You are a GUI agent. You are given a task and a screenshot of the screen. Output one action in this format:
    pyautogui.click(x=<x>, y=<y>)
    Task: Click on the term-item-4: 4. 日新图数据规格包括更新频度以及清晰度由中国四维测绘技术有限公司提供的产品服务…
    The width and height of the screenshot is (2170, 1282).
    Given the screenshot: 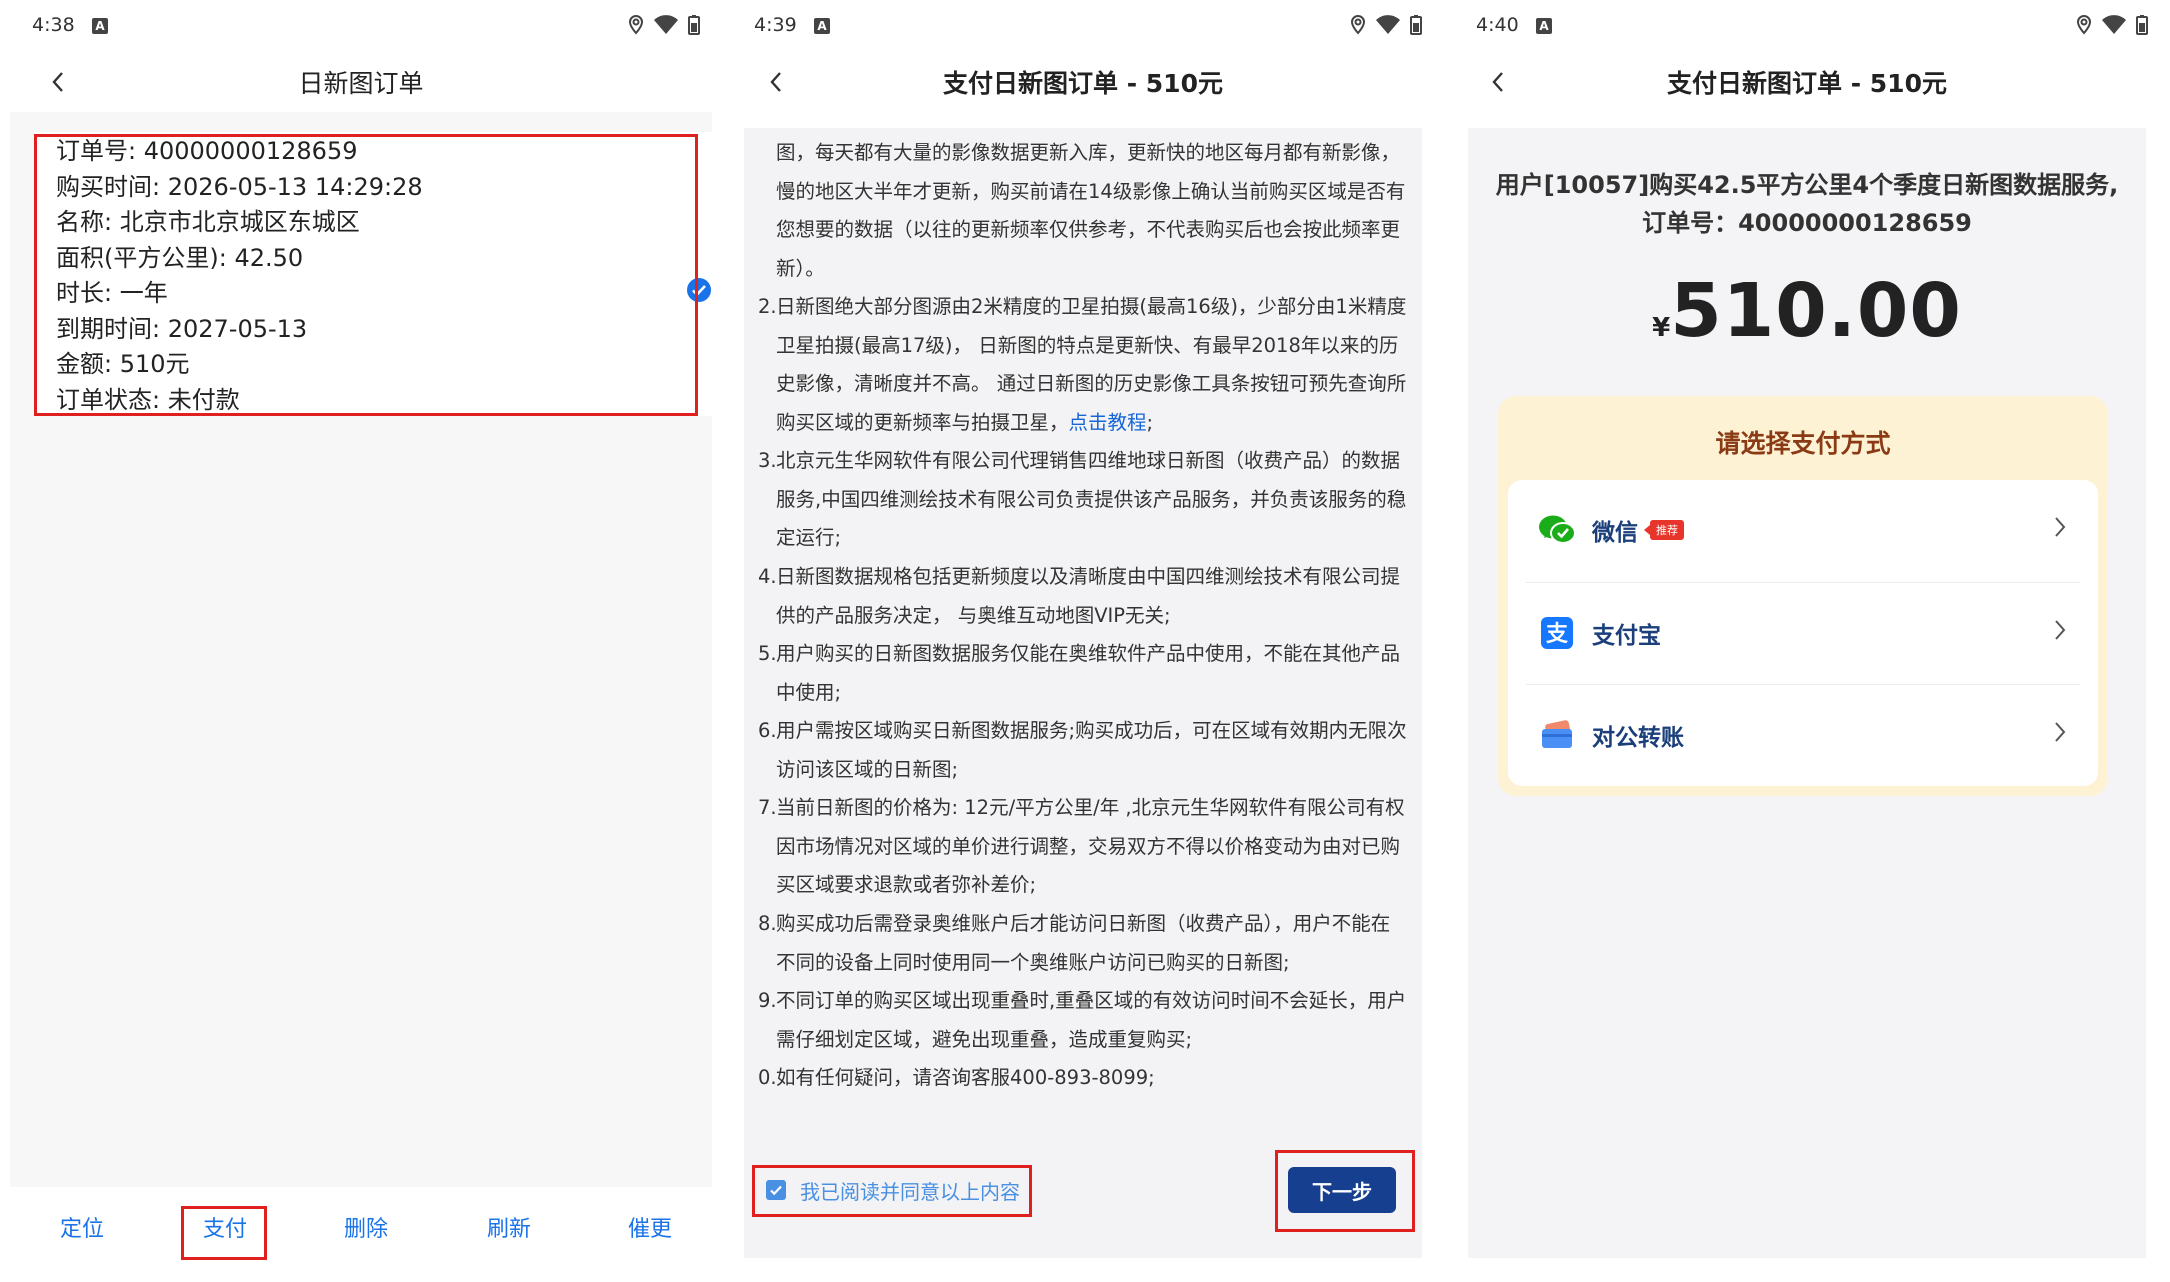 What is the action you would take?
    pyautogui.click(x=1079, y=596)
    